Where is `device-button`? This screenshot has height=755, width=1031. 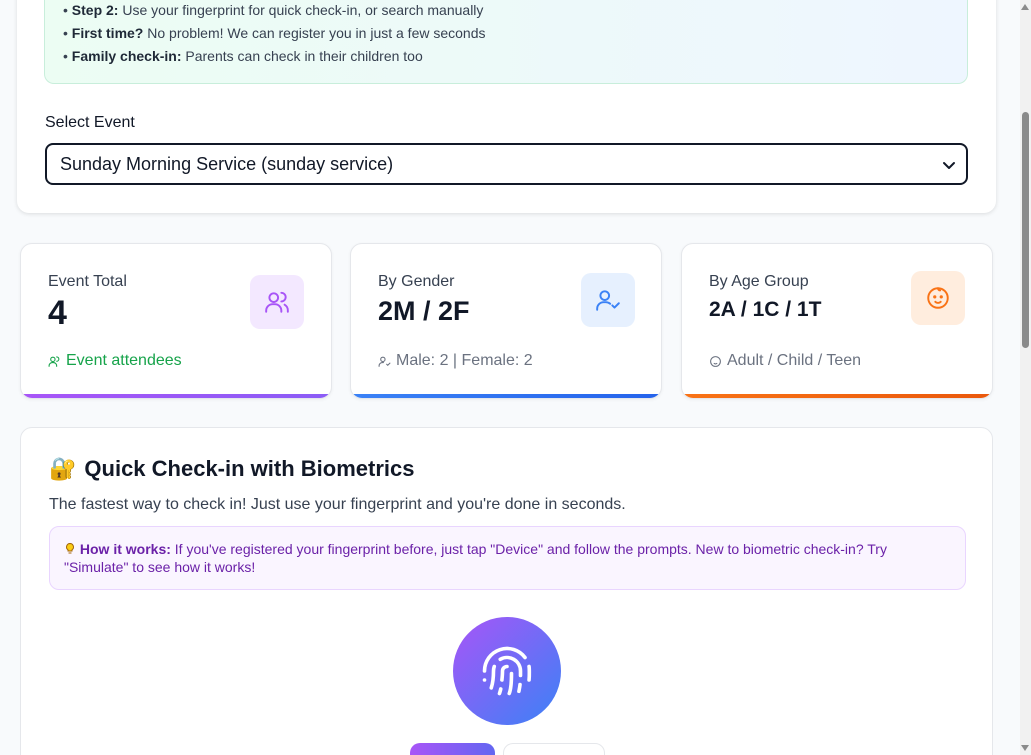
device-button is located at coordinates (452, 749).